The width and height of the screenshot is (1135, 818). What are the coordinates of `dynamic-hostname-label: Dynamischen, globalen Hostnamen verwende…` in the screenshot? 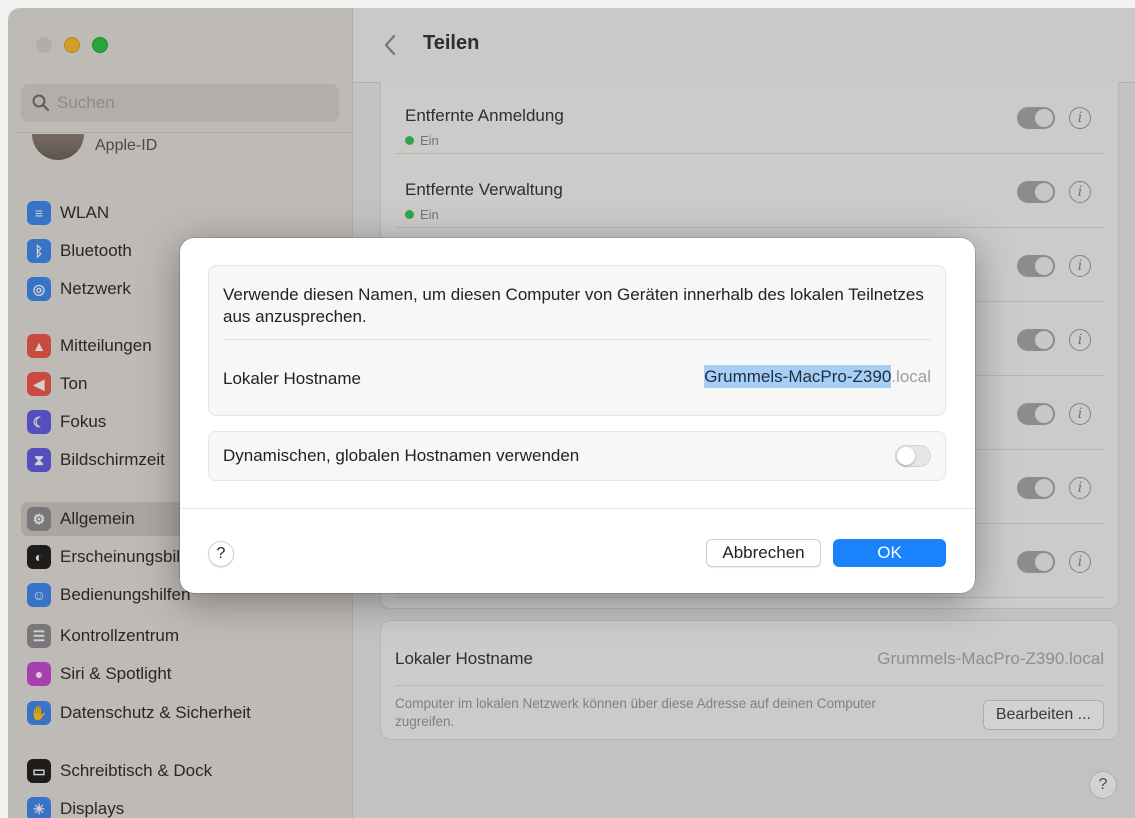 It's located at (401, 455).